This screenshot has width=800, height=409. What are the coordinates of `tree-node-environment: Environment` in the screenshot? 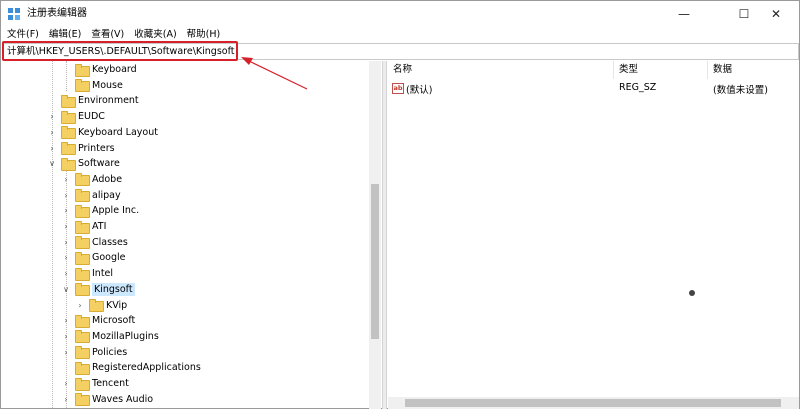 It's located at (93, 100).